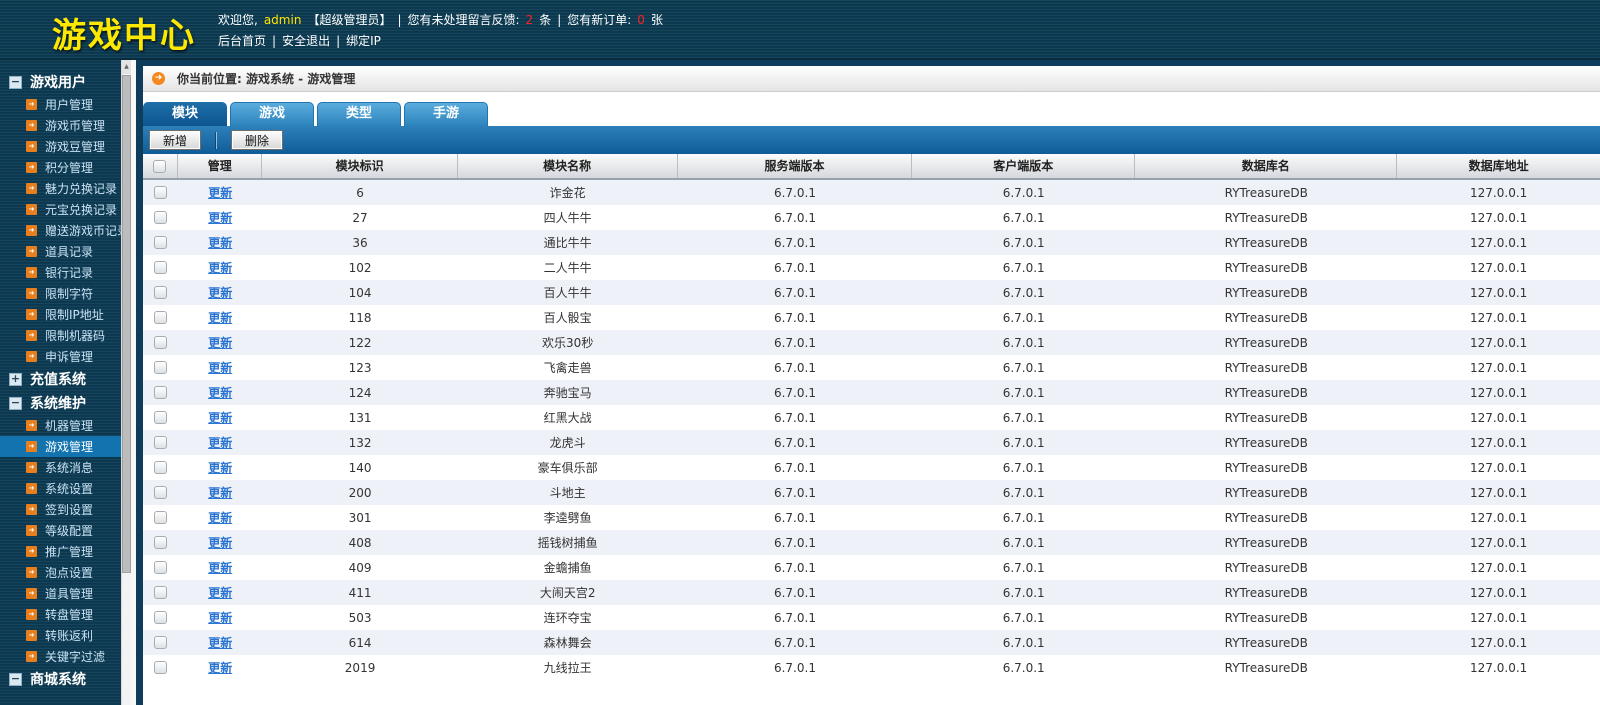  What do you see at coordinates (794, 592) in the screenshot?
I see `server-version: 6.7.0.1` at bounding box center [794, 592].